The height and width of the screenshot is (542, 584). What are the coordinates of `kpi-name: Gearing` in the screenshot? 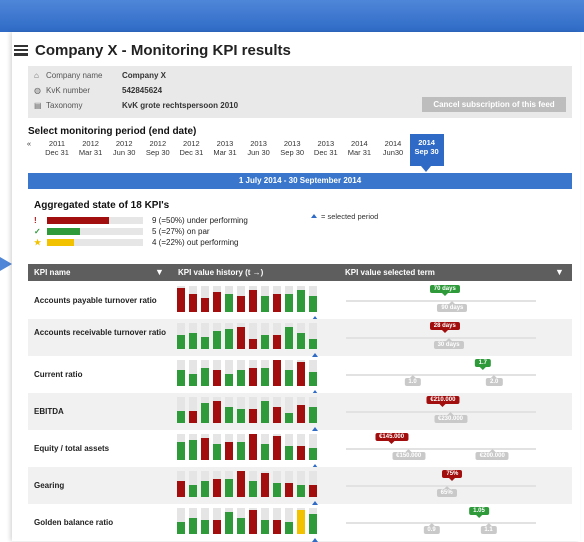 It's located at (49, 485).